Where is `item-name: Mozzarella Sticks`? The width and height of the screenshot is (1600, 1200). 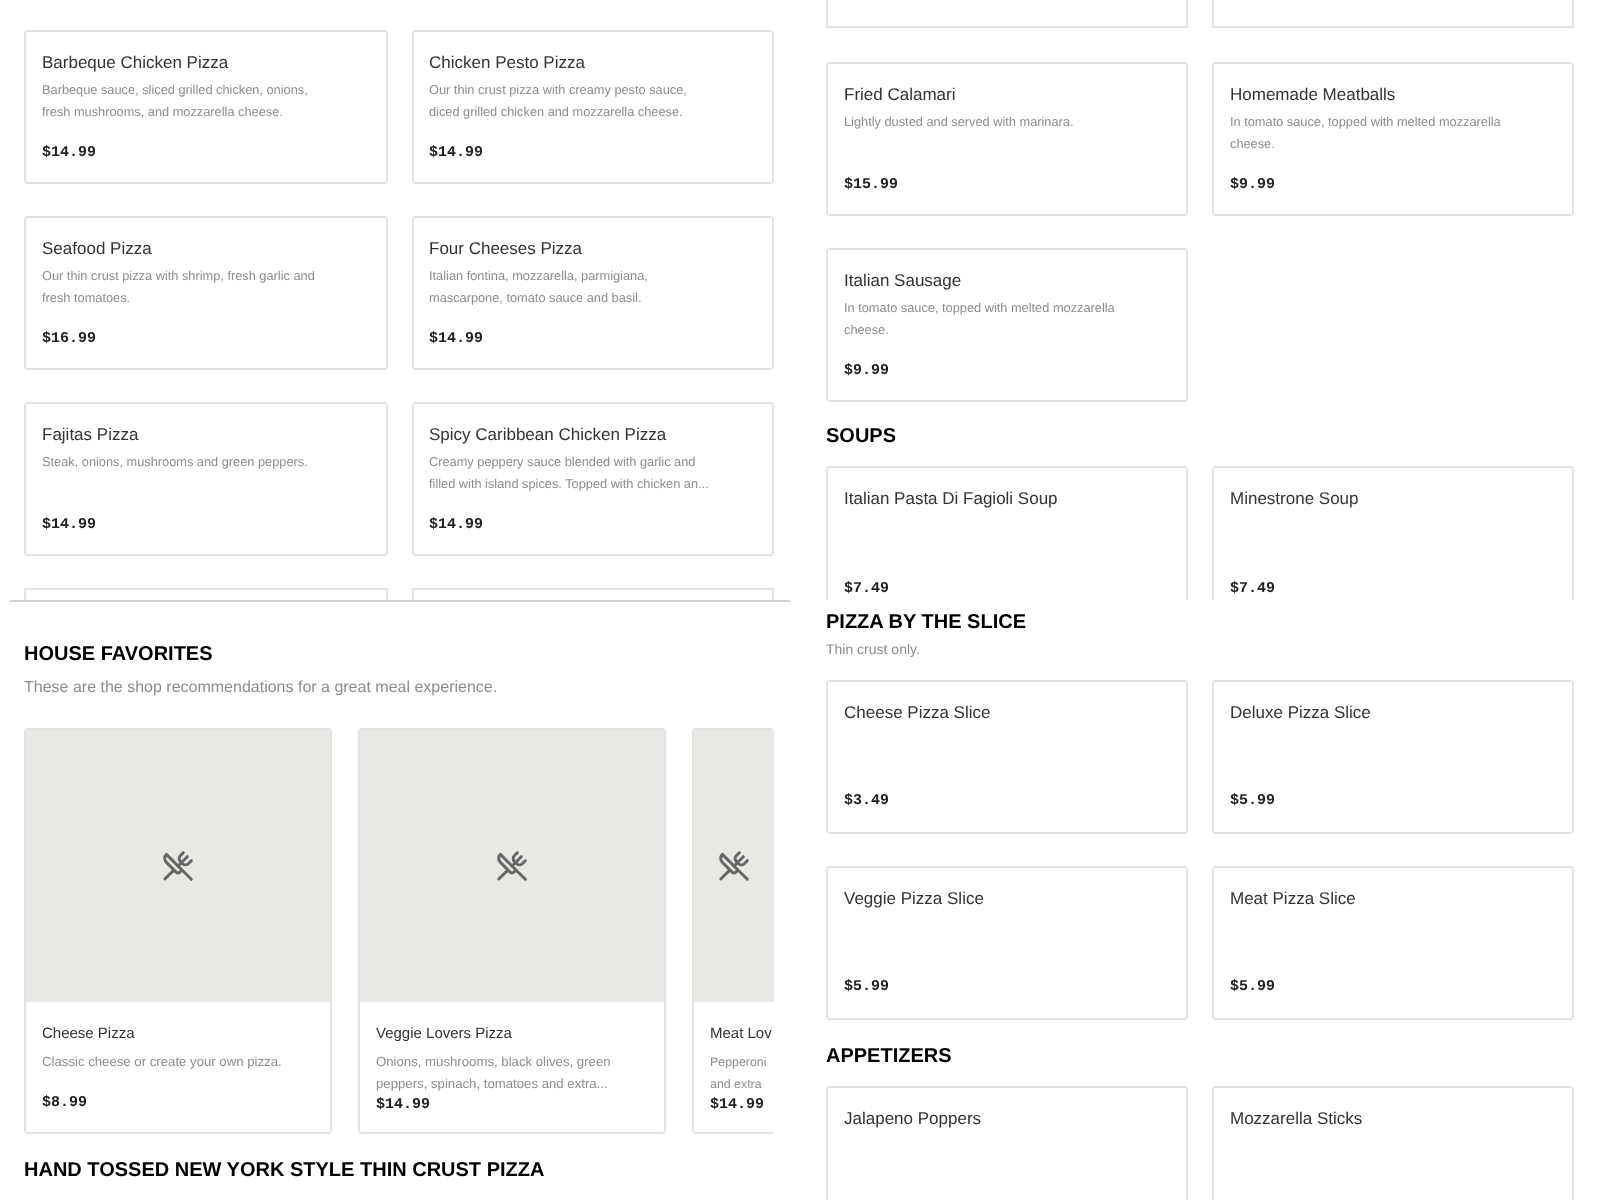 item-name: Mozzarella Sticks is located at coordinates (1296, 1118).